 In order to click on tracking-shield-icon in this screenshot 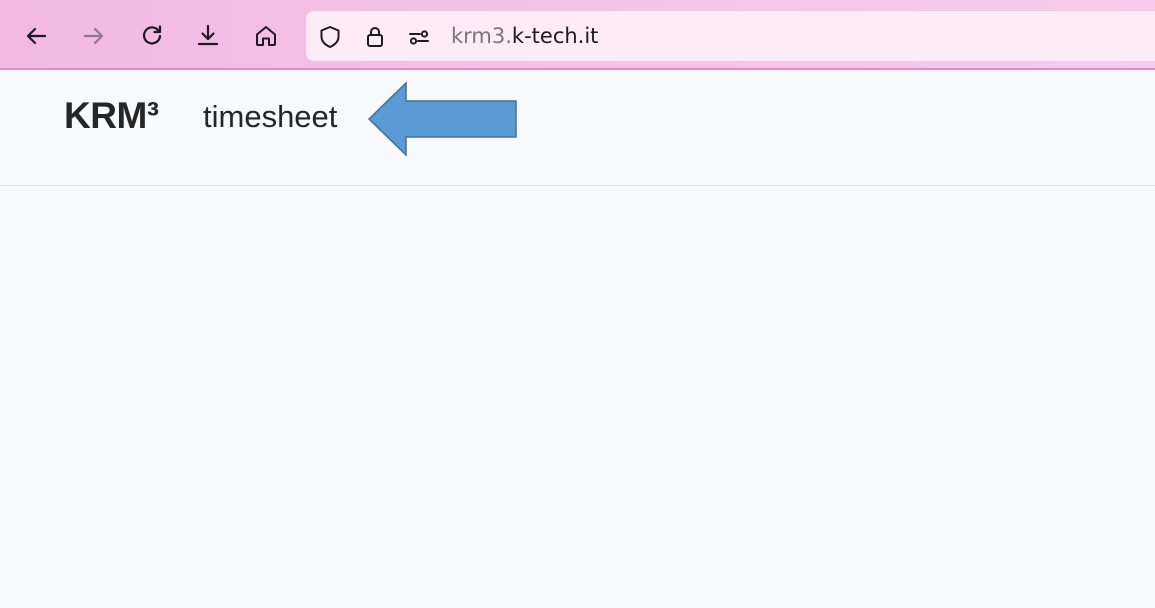, I will do `click(330, 37)`.